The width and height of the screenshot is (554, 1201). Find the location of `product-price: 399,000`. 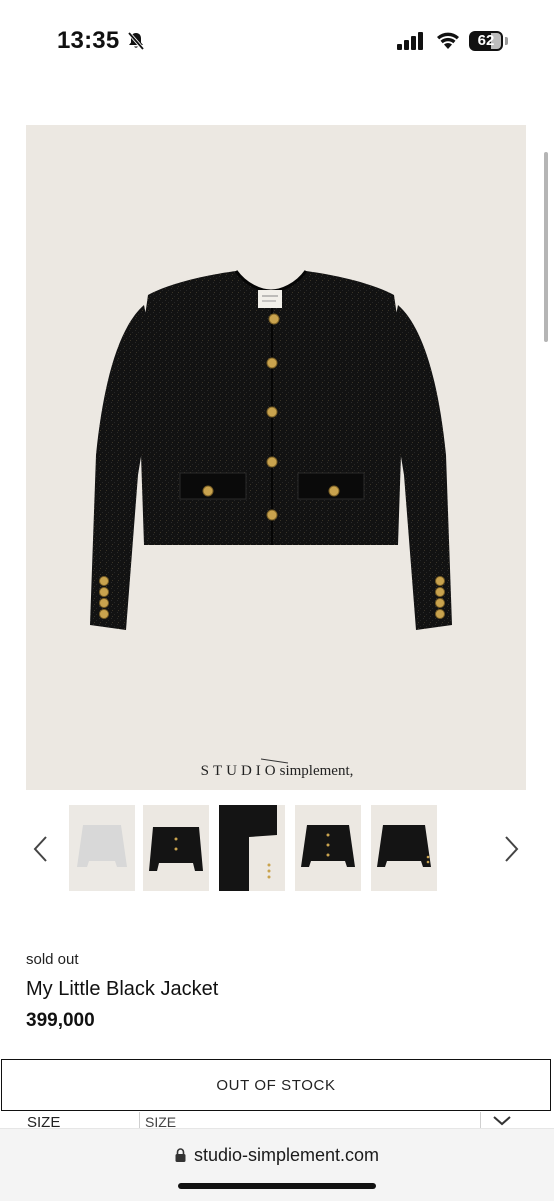

product-price: 399,000 is located at coordinates (60, 1020).